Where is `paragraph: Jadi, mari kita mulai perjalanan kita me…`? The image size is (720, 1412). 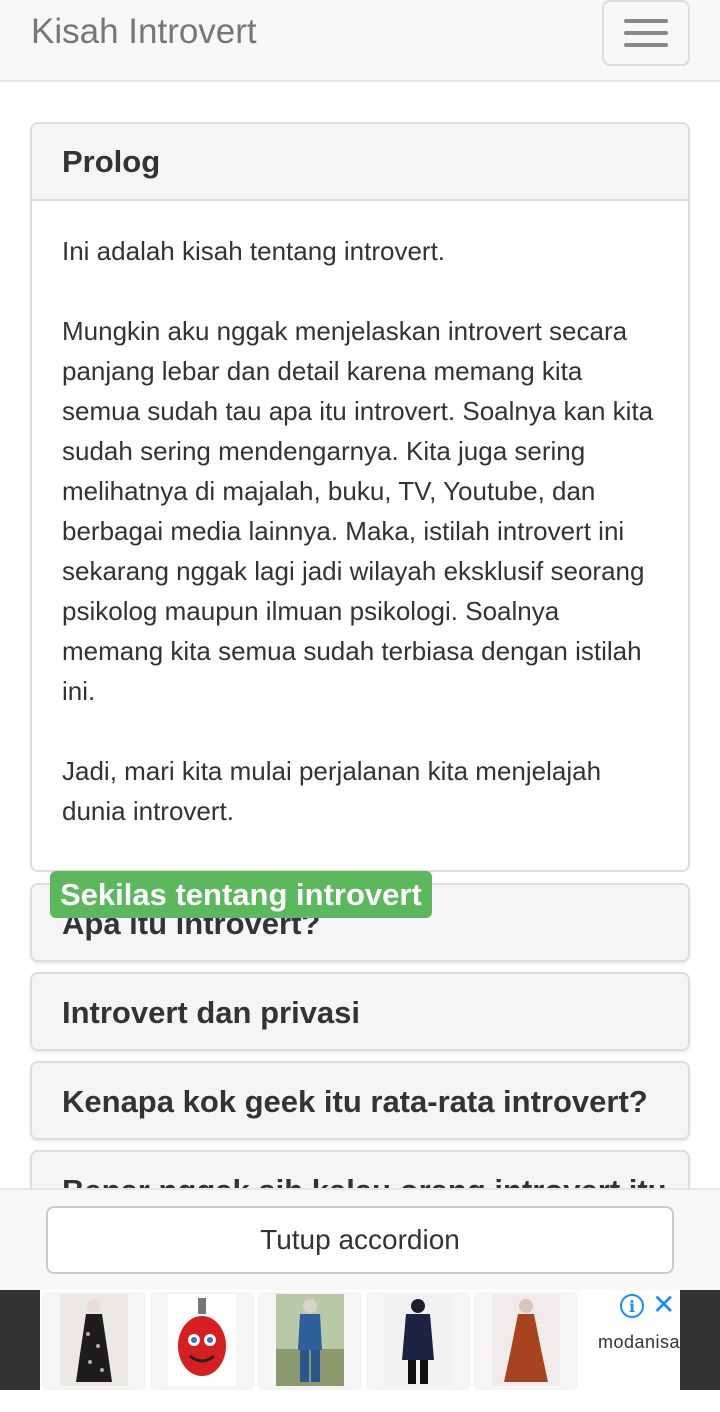 paragraph: Jadi, mari kita mulai perjalanan kita me… is located at coordinates (332, 791).